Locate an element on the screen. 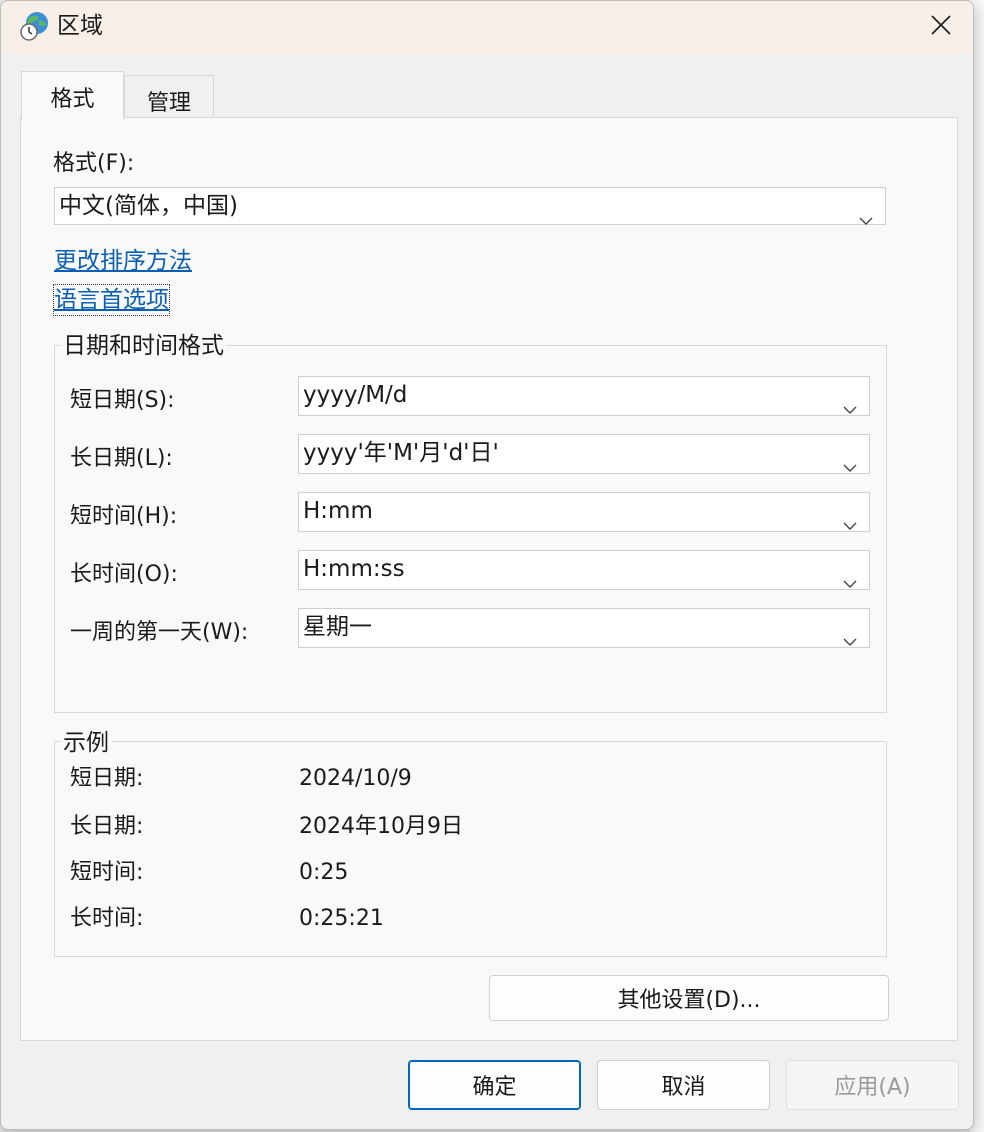 The width and height of the screenshot is (984, 1132). short-date-dropdown: yyyy/M/d is located at coordinates (584, 396).